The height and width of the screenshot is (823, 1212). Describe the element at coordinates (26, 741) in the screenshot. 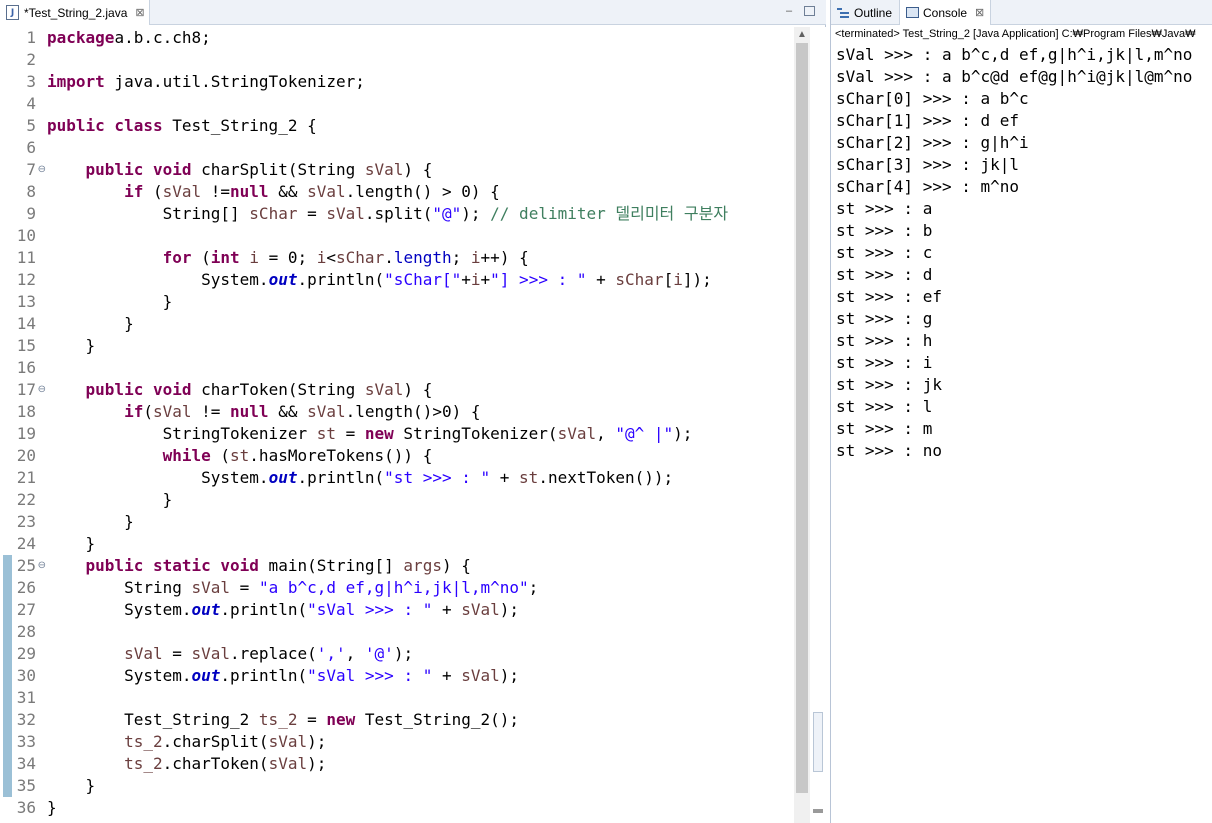

I see `line-number: 33` at that location.